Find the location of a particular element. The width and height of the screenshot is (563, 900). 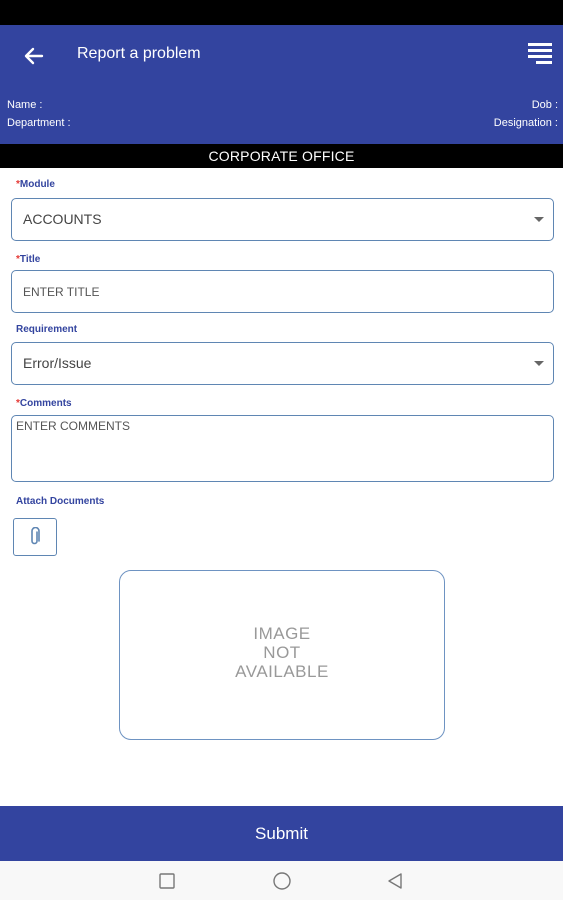

paperclip-icon is located at coordinates (35, 536).